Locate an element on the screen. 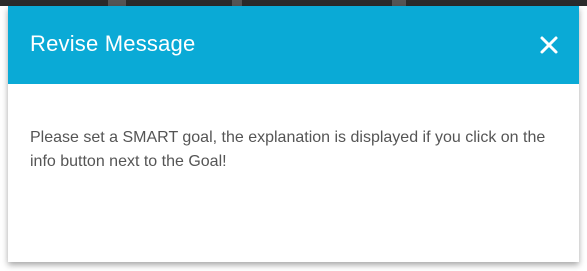  close-button is located at coordinates (549, 45).